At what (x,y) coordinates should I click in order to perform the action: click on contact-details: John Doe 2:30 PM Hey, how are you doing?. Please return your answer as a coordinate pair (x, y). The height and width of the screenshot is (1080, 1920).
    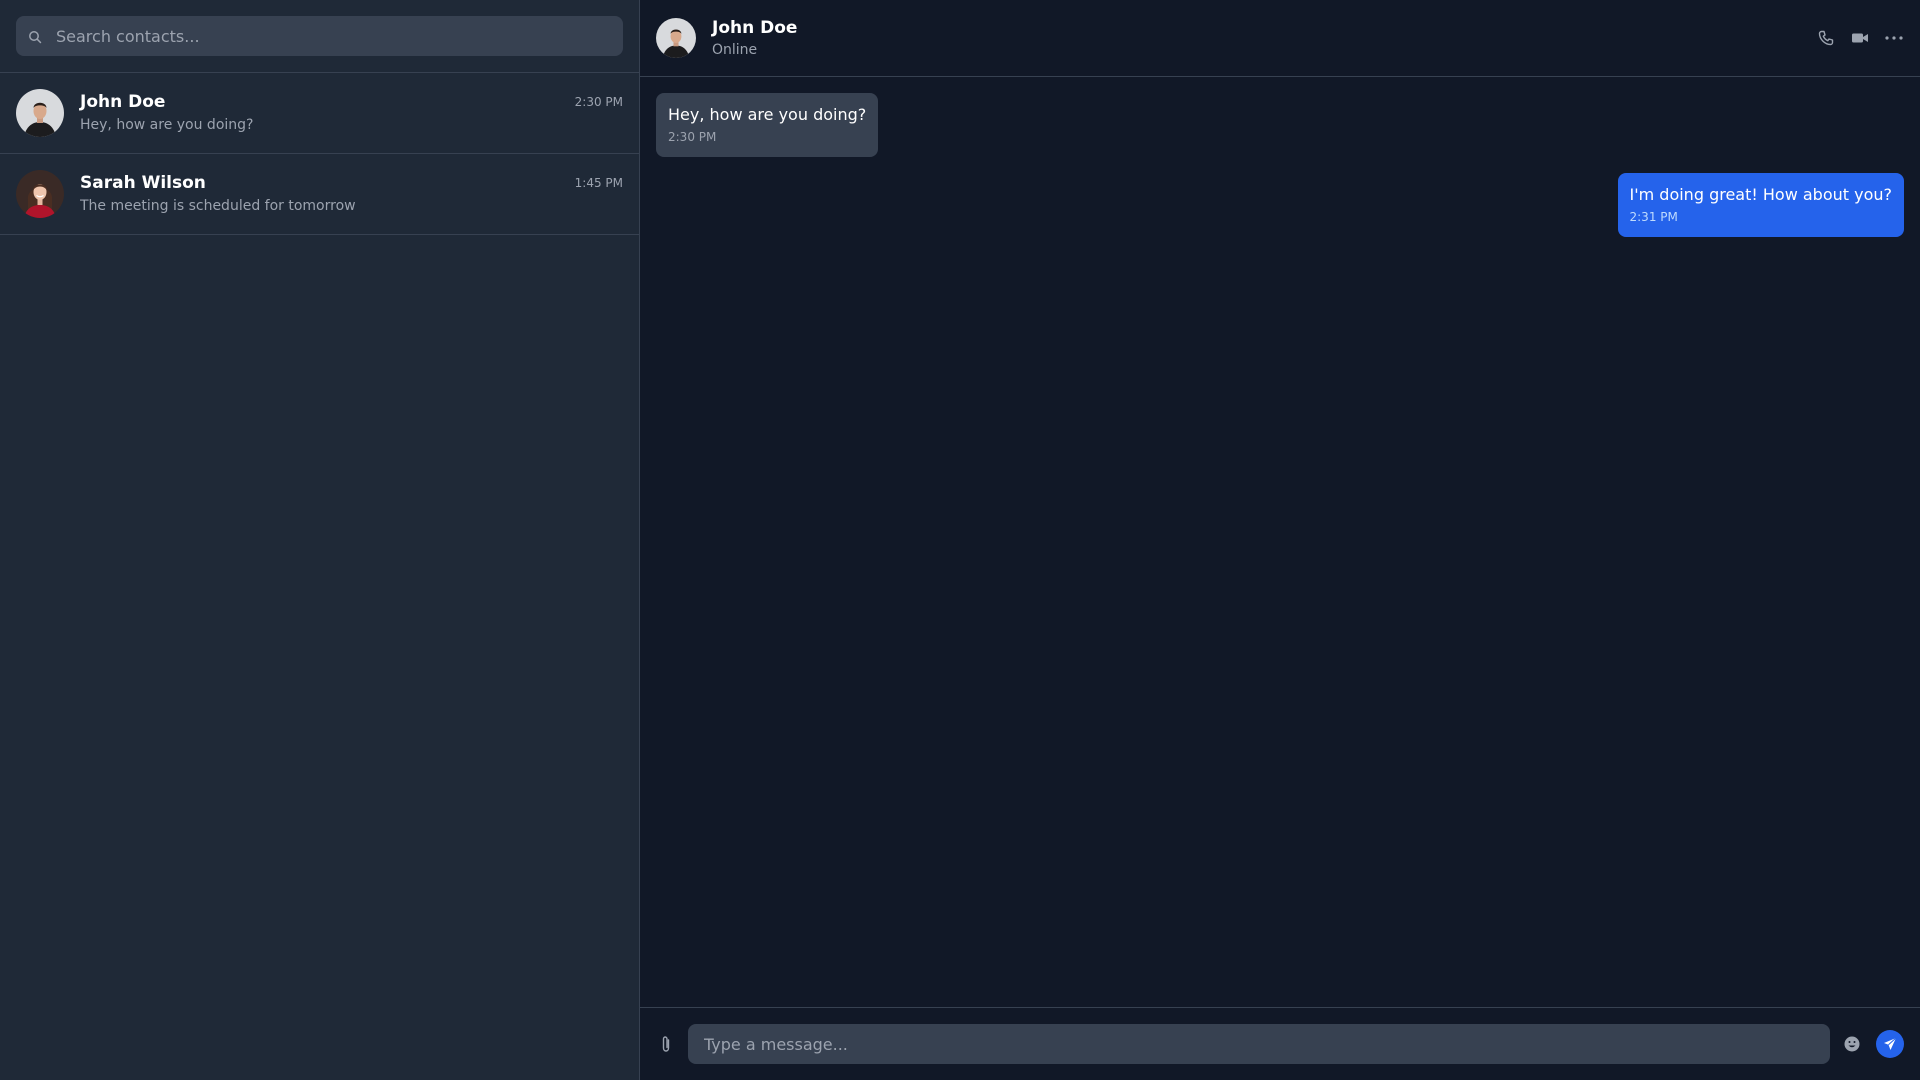
    Looking at the image, I should click on (351, 112).